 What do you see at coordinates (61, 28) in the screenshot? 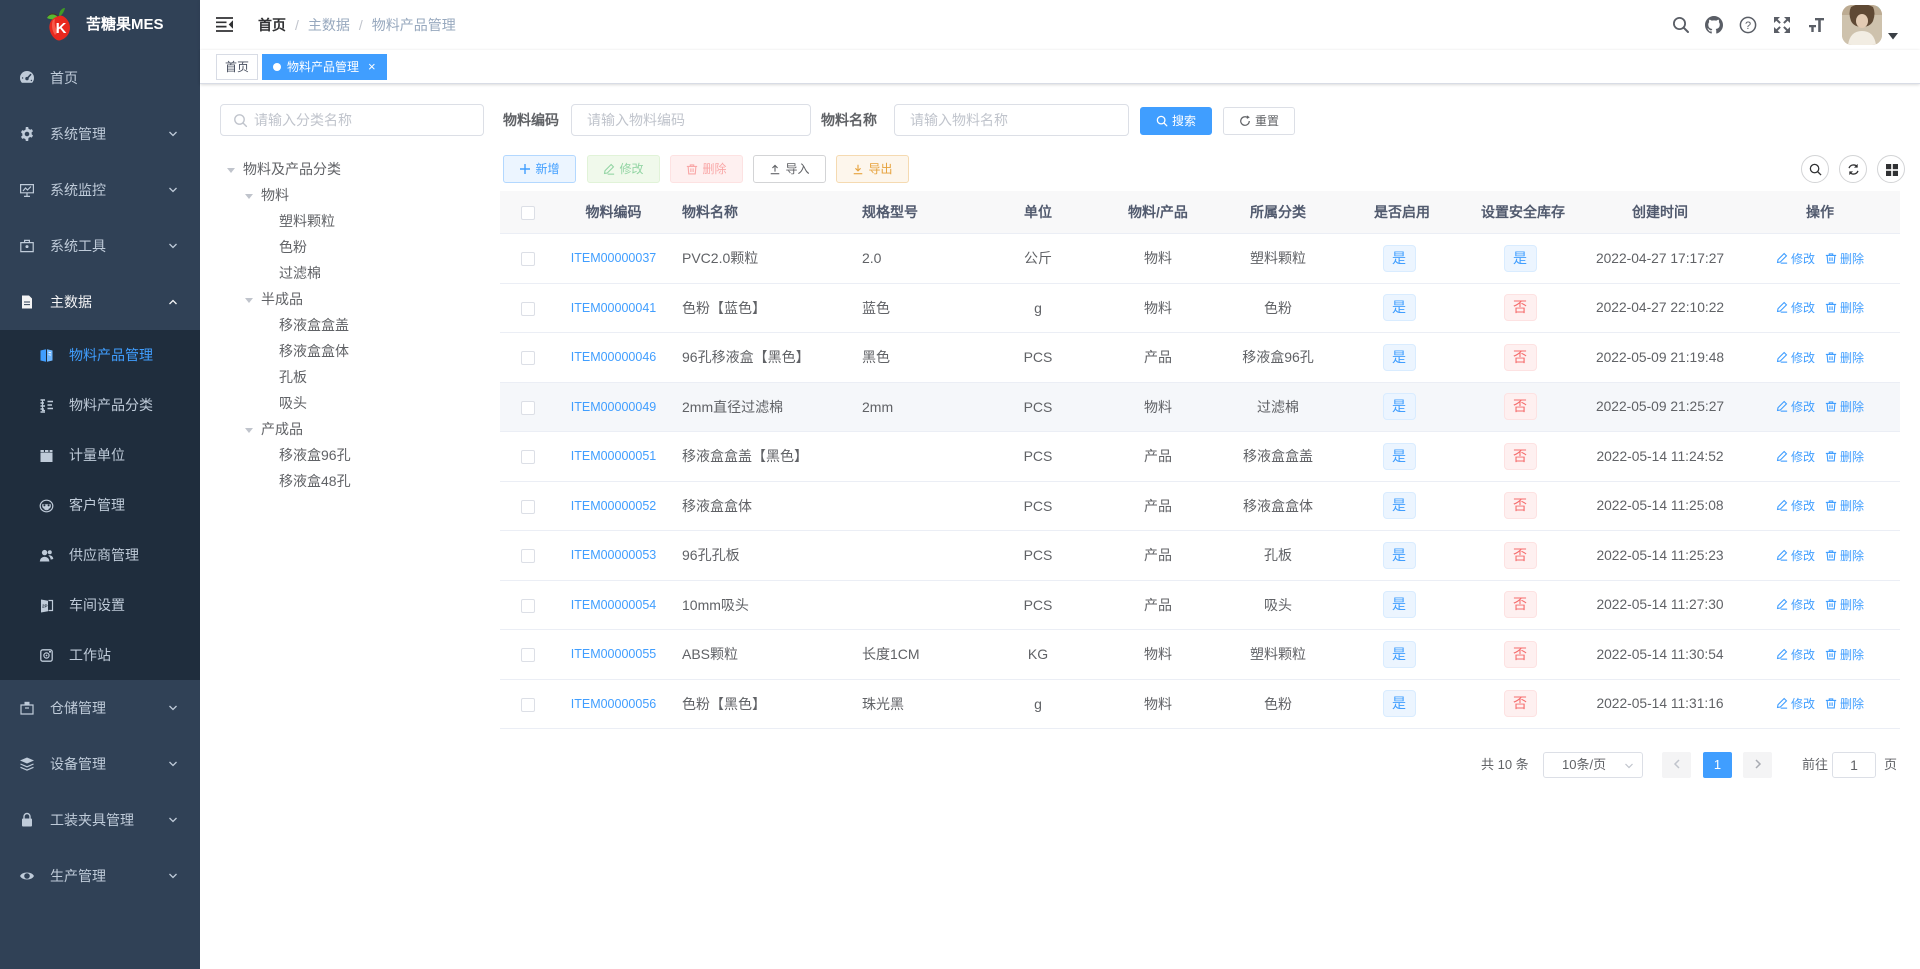
I see `svg-text: K` at bounding box center [61, 28].